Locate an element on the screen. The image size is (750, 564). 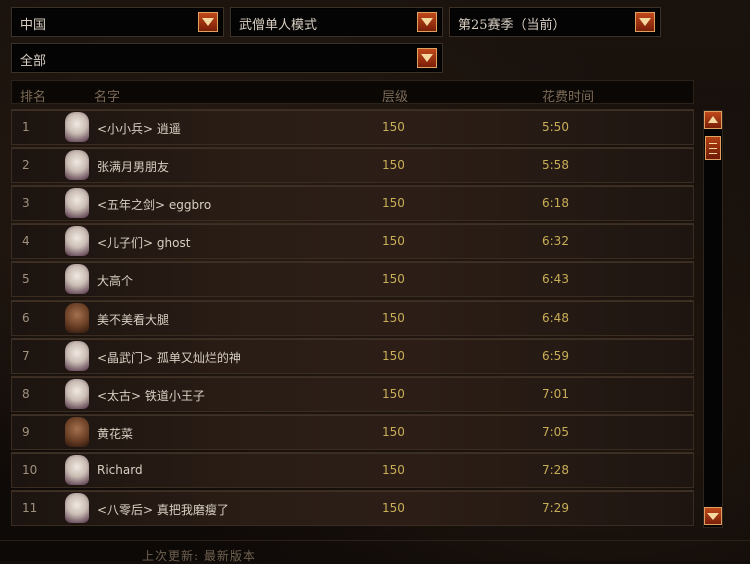
player-name-cell: <晶武门> 孤单又灿烂的神 is located at coordinates (169, 357).